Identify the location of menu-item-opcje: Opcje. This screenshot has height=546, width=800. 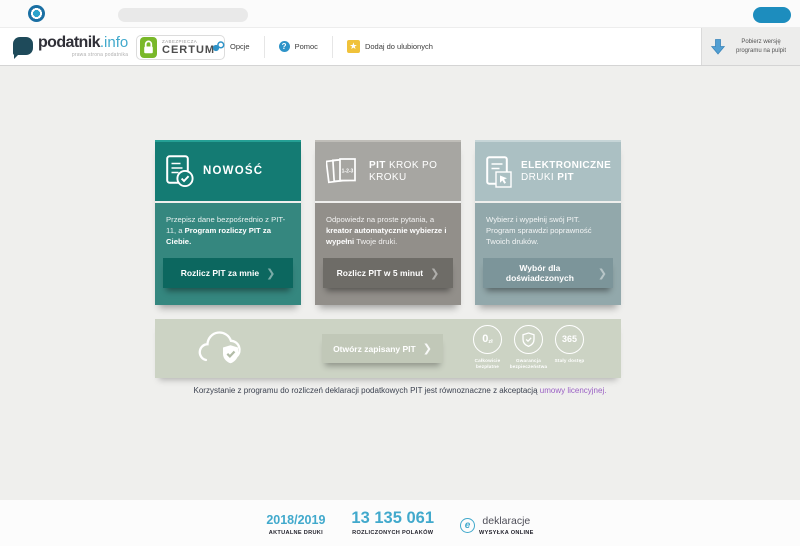
(231, 46).